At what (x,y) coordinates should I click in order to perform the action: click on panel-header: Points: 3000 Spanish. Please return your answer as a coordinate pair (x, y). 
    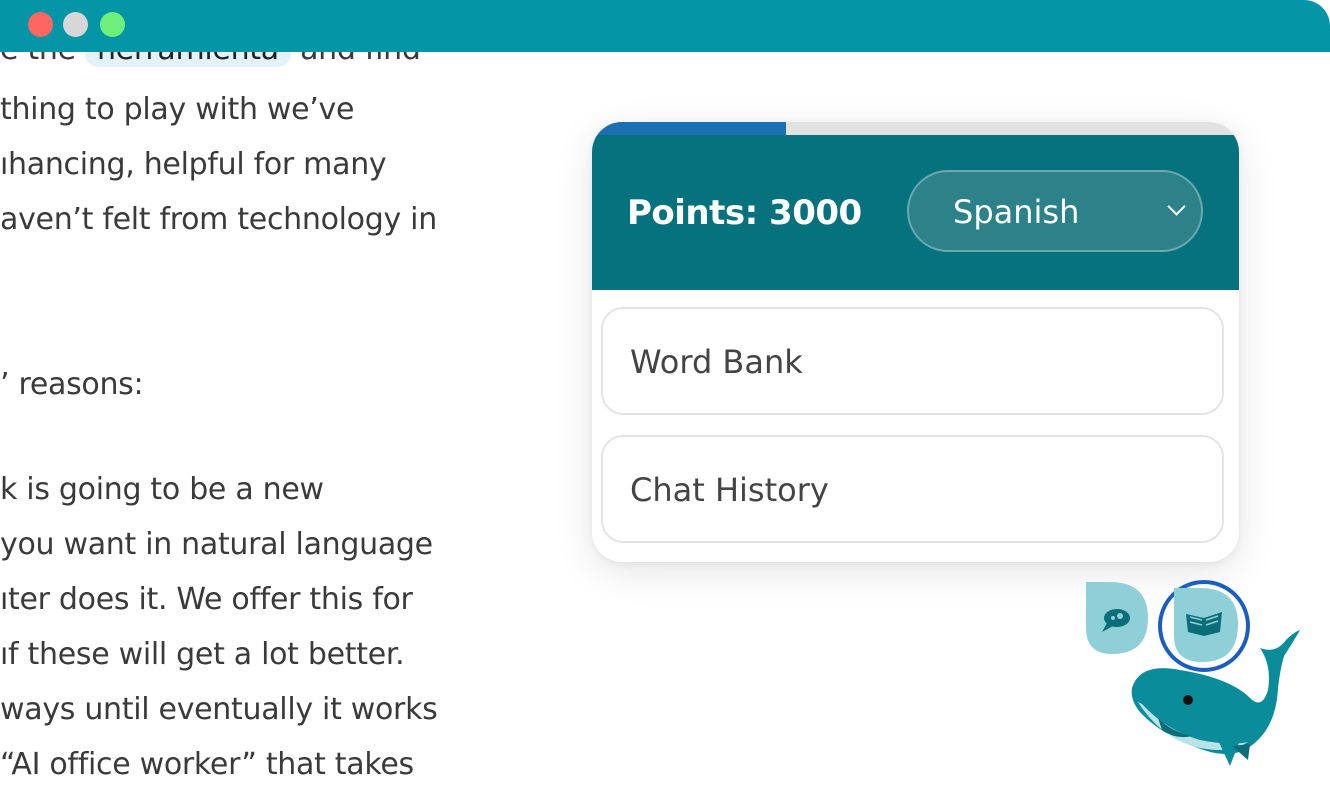
    Looking at the image, I should click on (915, 212).